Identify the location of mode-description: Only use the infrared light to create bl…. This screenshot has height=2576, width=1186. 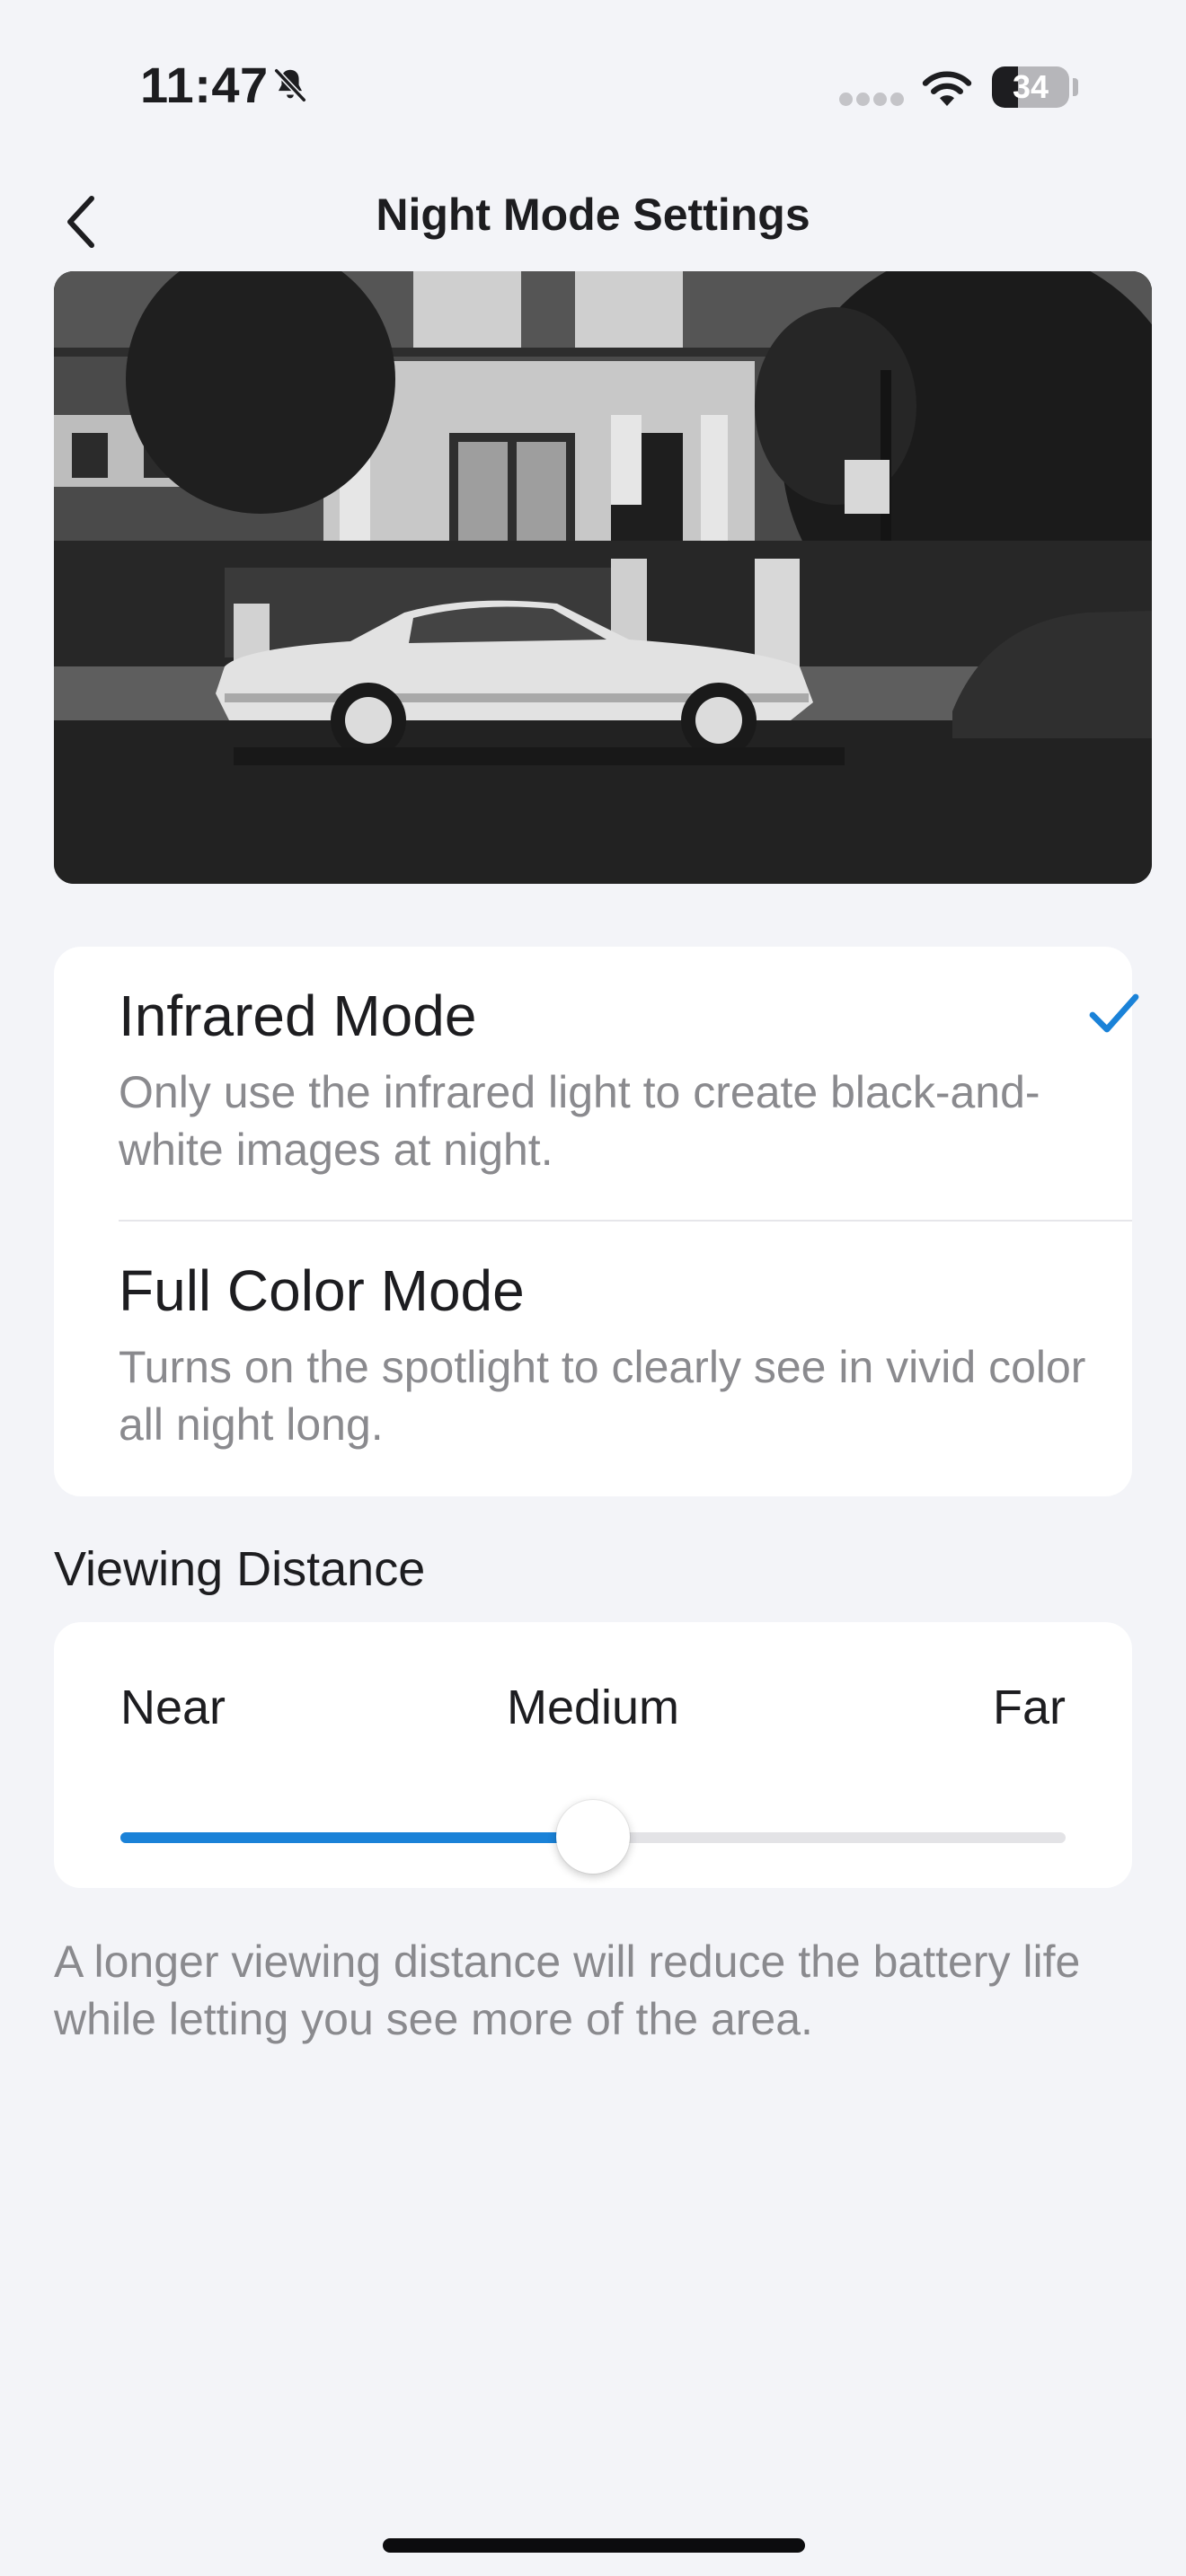
(579, 1121).